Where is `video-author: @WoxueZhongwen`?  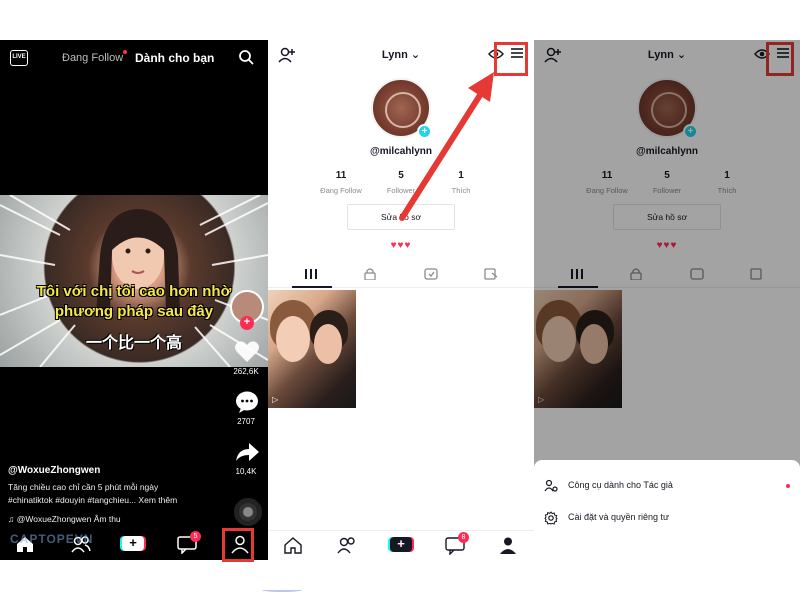 video-author: @WoxueZhongwen is located at coordinates (54, 470).